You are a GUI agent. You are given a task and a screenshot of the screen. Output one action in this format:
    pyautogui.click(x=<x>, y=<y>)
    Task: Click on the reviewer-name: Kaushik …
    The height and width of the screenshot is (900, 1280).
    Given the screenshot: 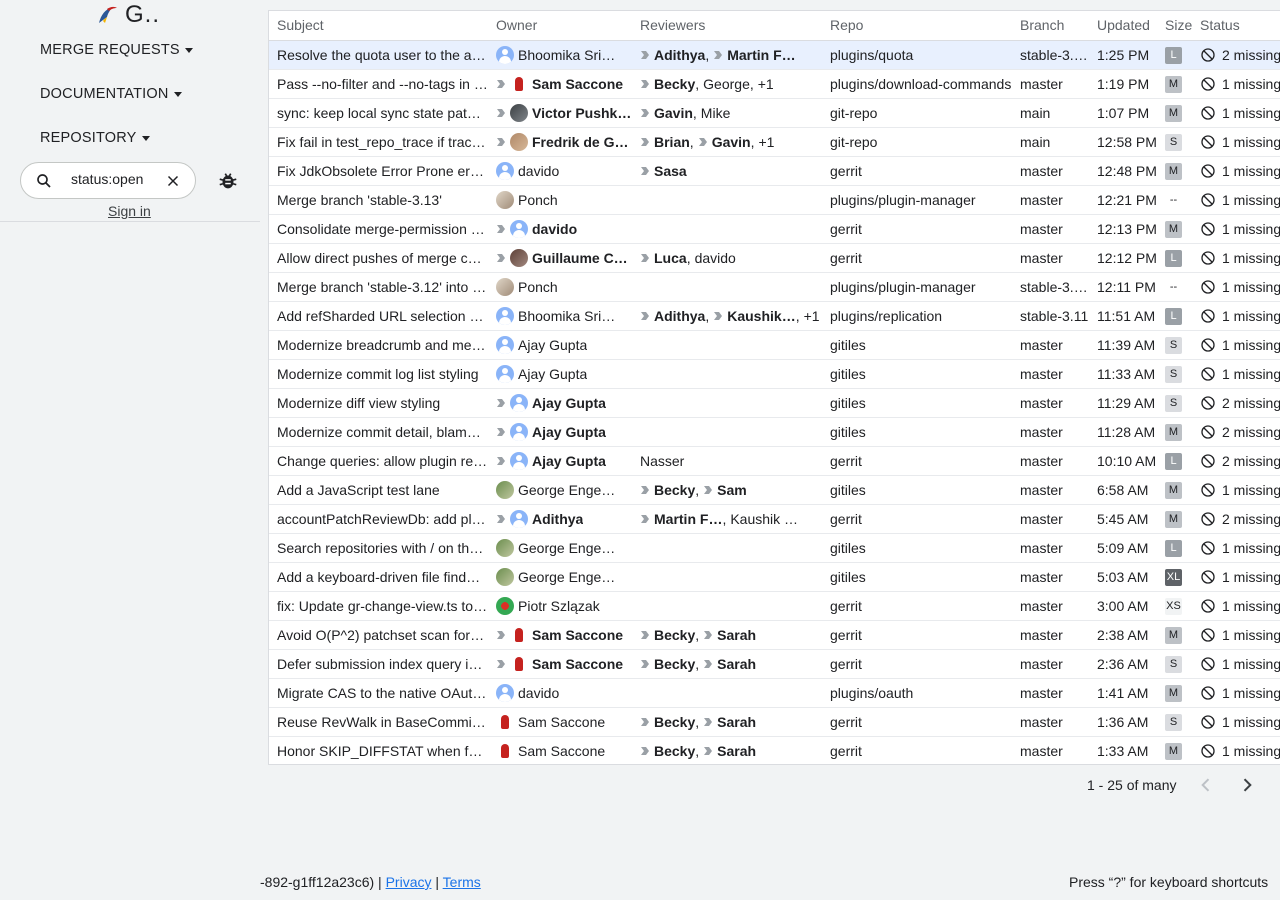 What is the action you would take?
    pyautogui.click(x=764, y=519)
    